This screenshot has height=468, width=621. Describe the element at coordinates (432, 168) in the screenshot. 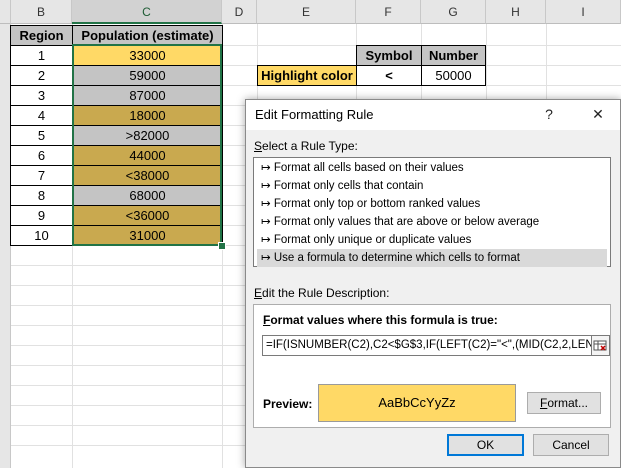

I see `rule-type-item: ↦ Format all cells based on their values` at that location.